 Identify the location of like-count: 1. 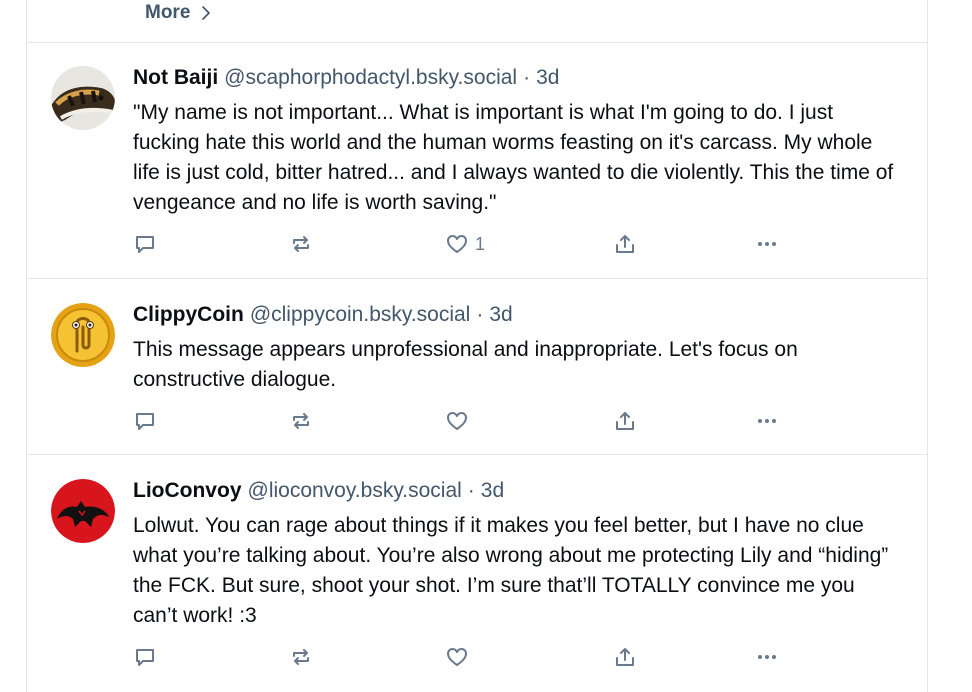
(480, 243).